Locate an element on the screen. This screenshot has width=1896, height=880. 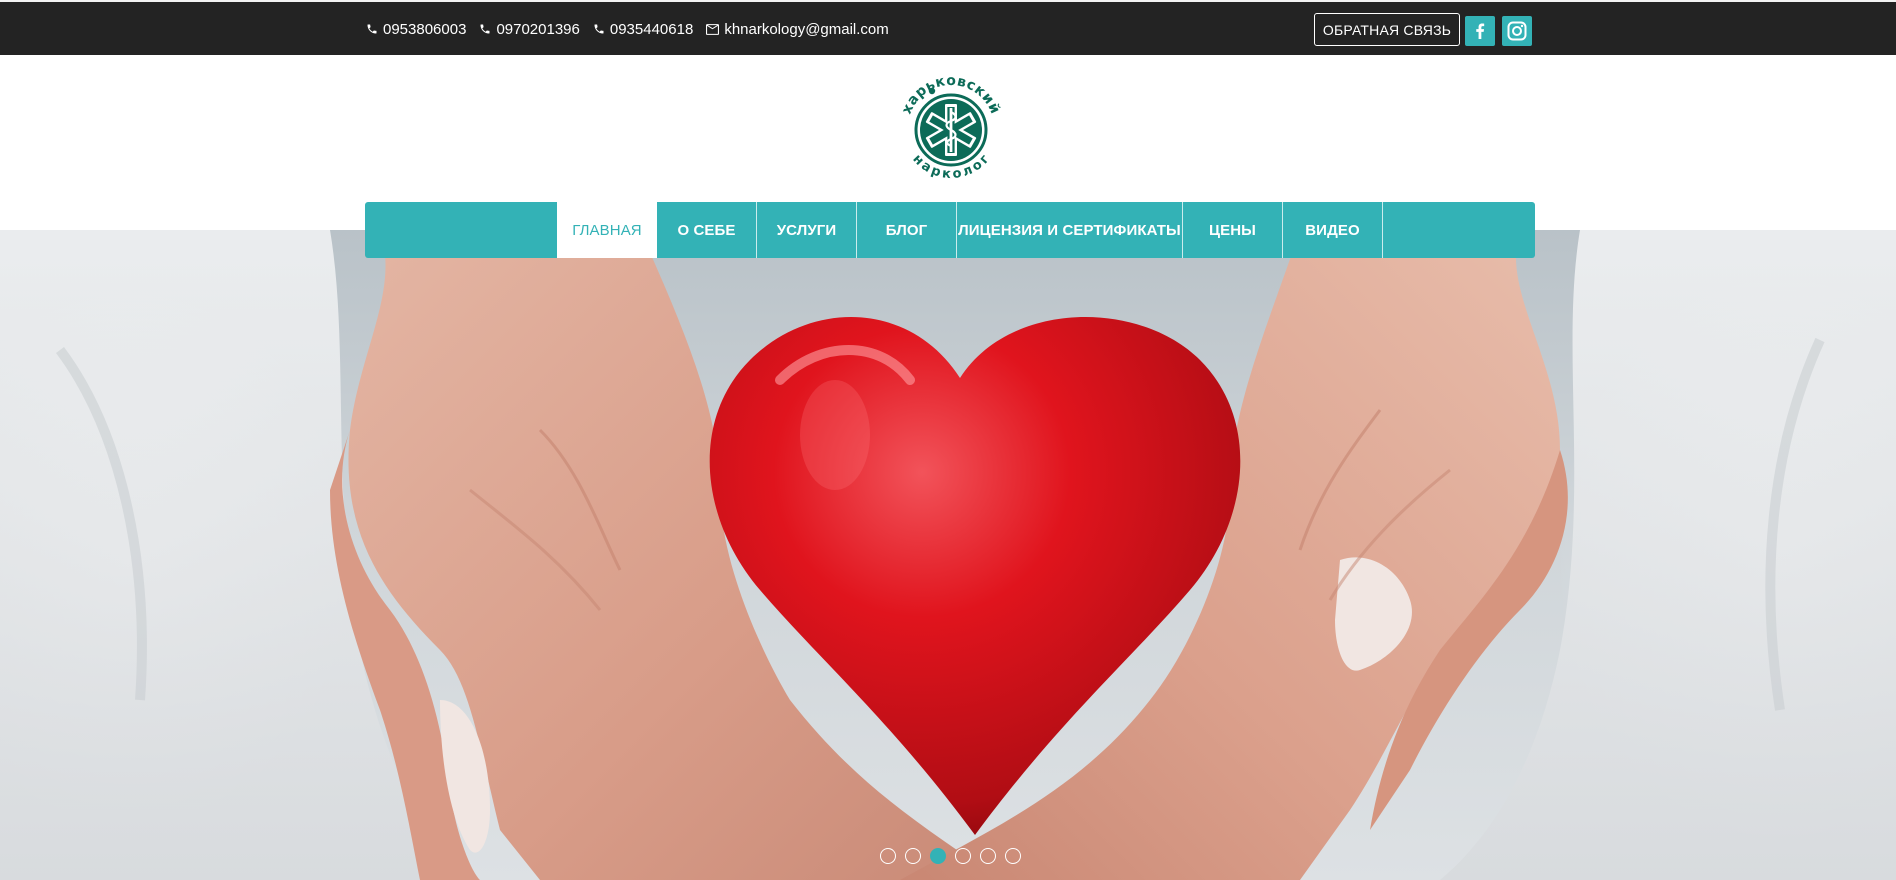
instagram-link is located at coordinates (1517, 31).